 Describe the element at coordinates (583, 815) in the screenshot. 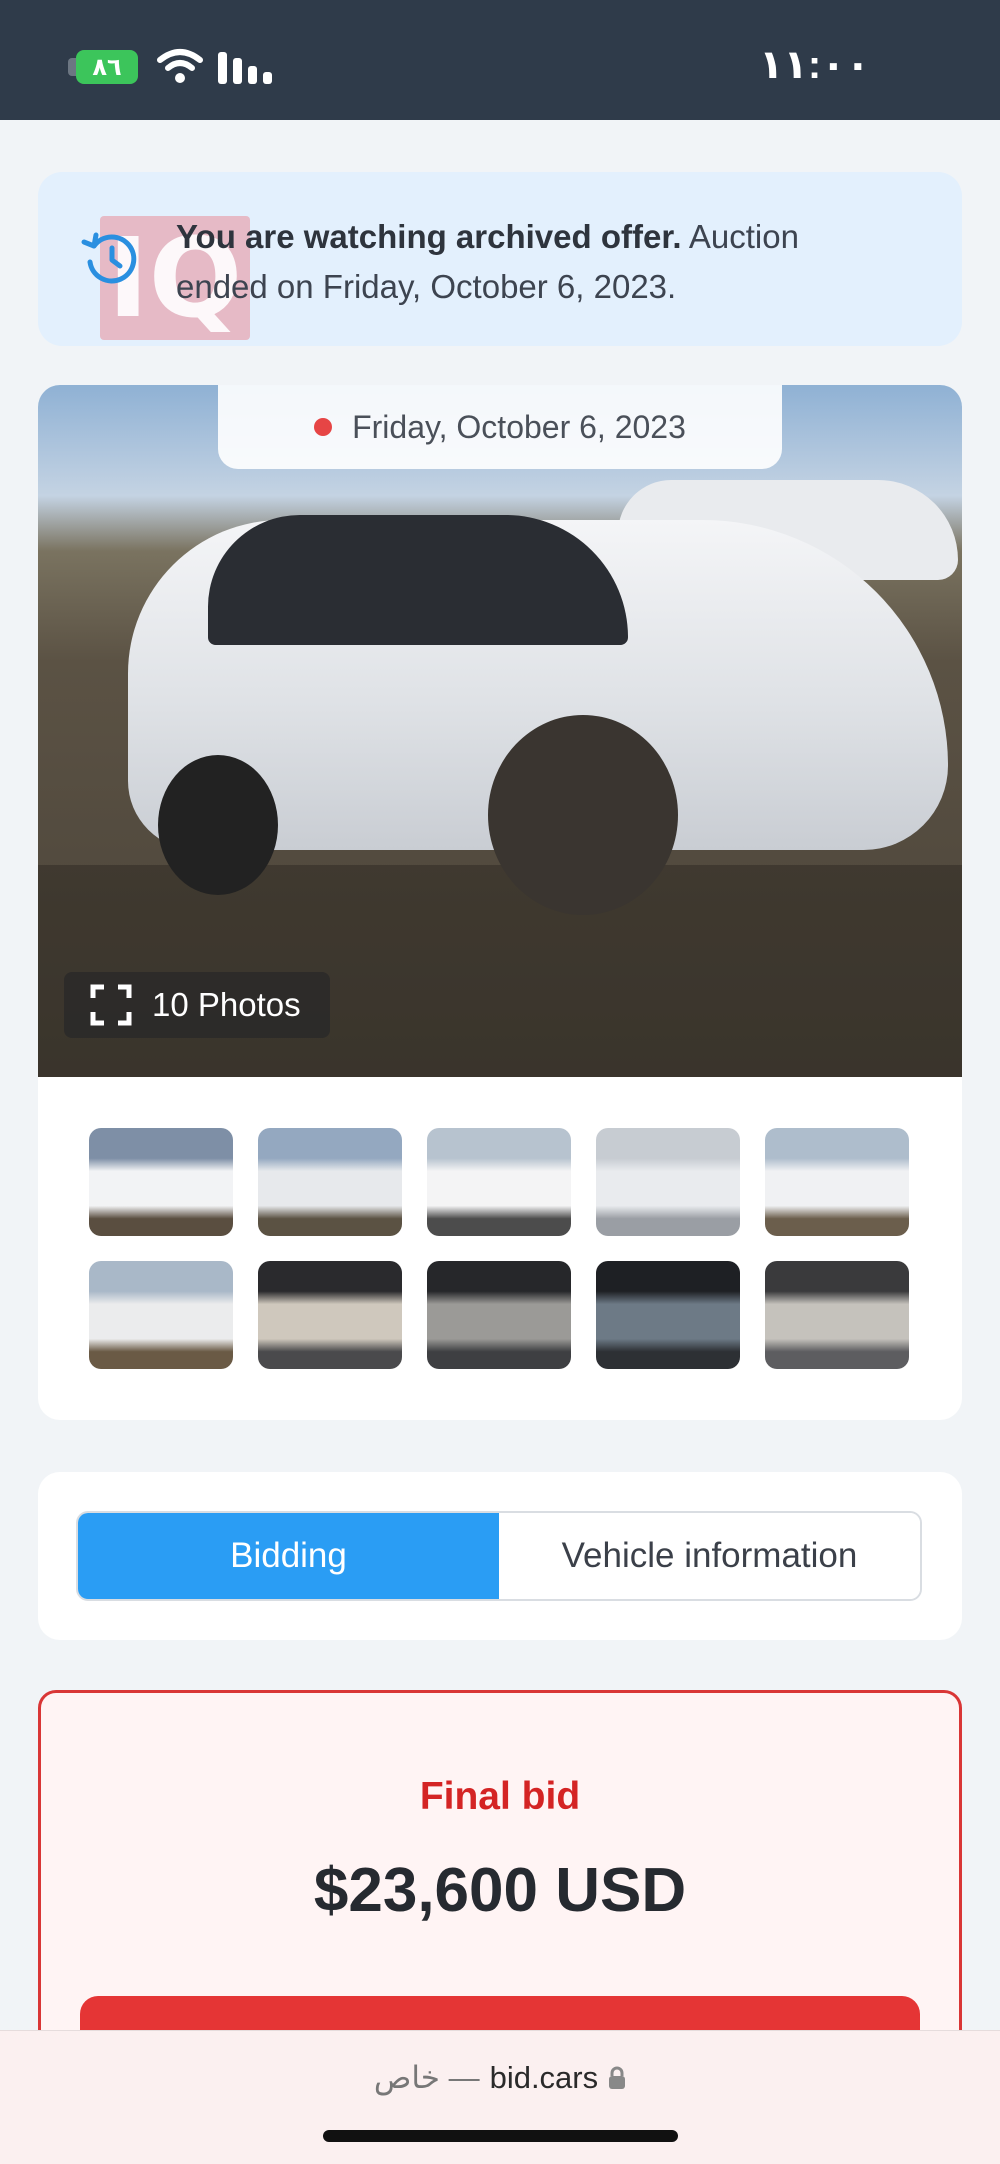

I see `vehicle-missing-wheel` at that location.